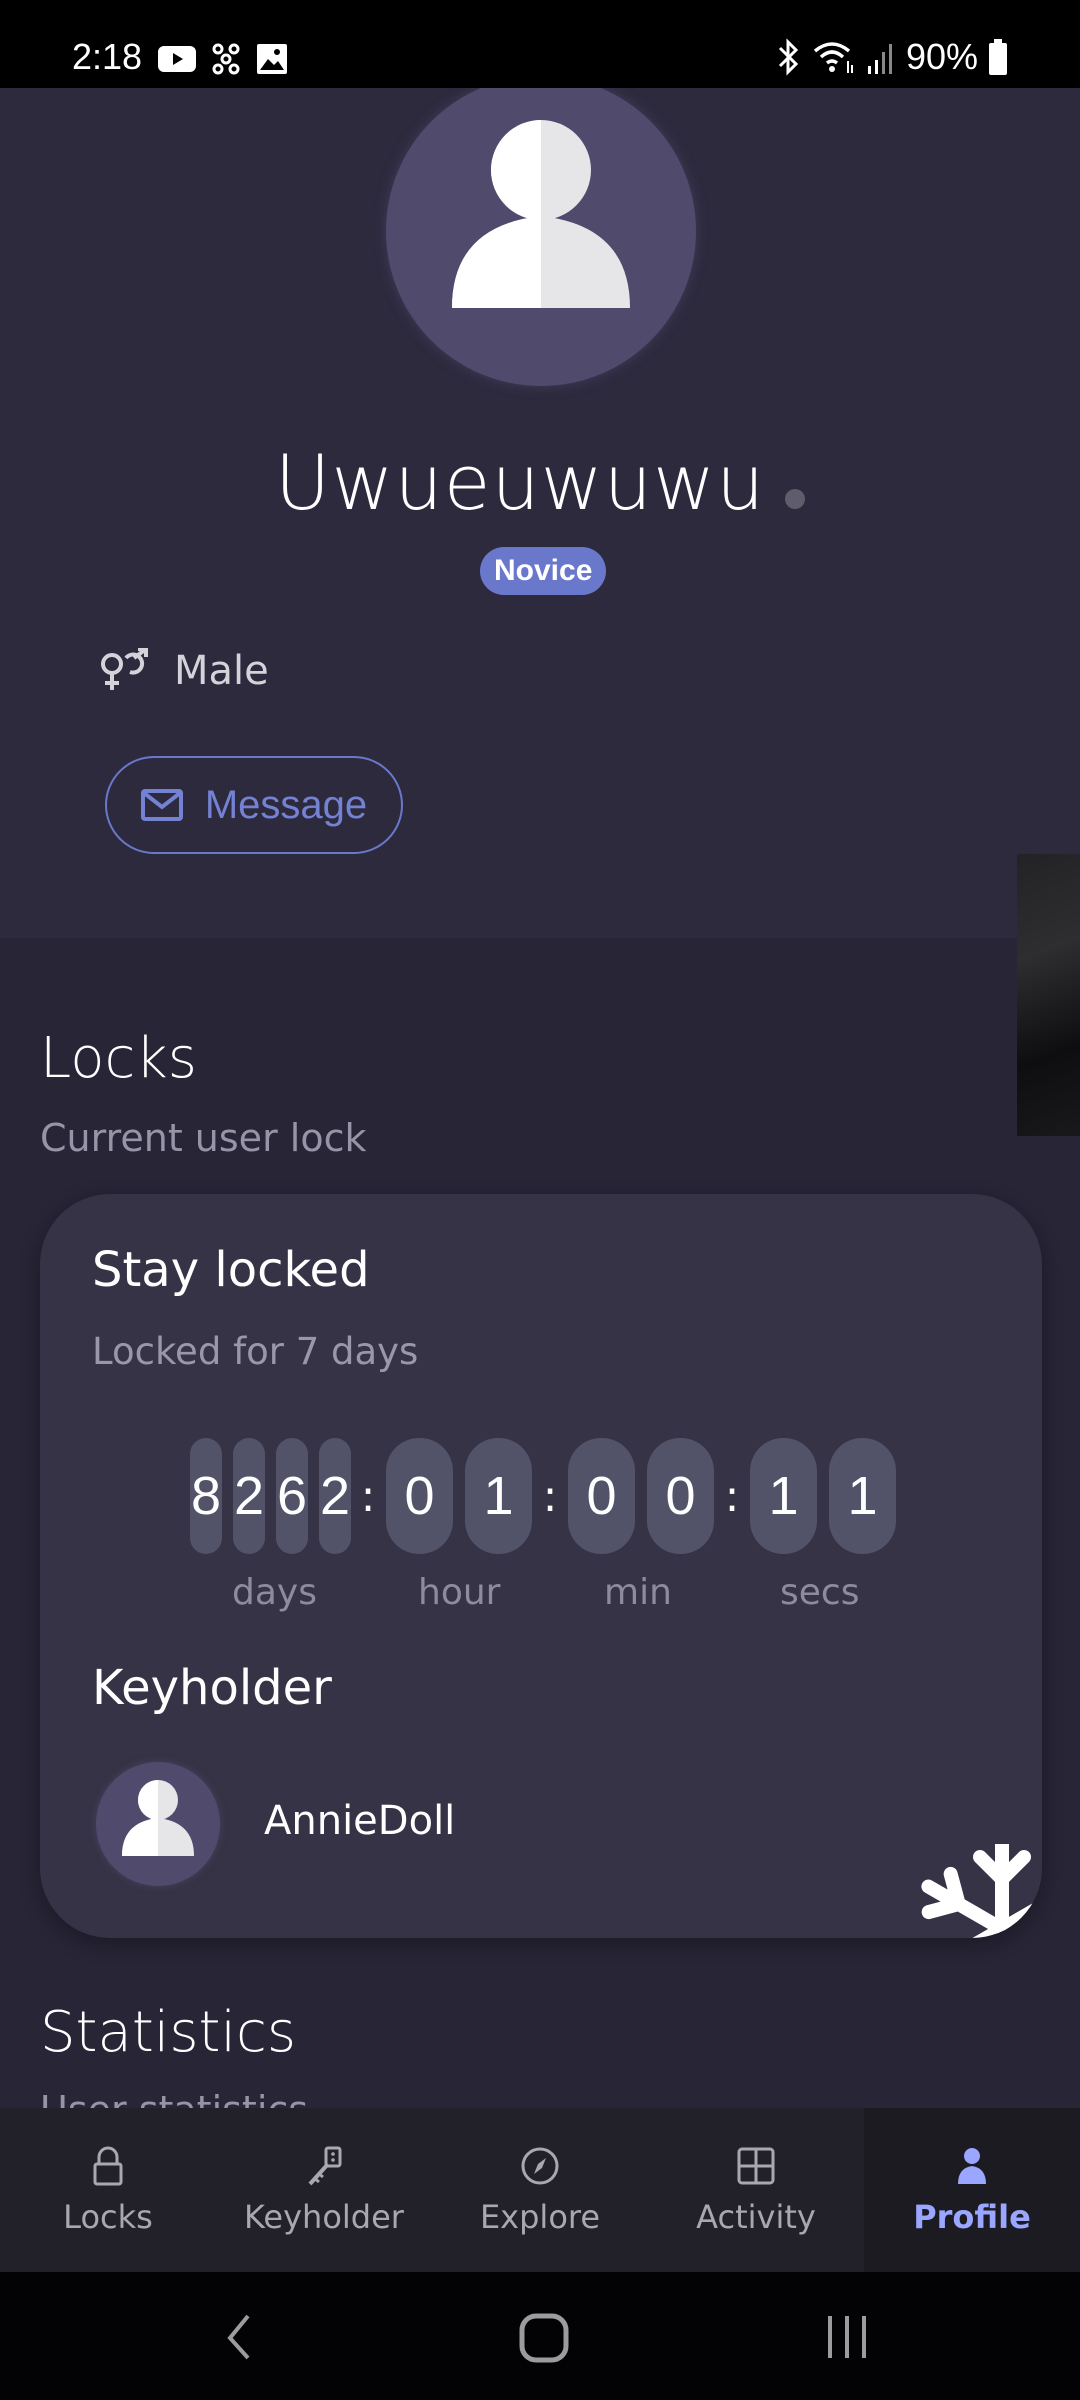 The width and height of the screenshot is (1080, 2400). What do you see at coordinates (820, 1592) in the screenshot?
I see `timer-label-seconds: secs` at bounding box center [820, 1592].